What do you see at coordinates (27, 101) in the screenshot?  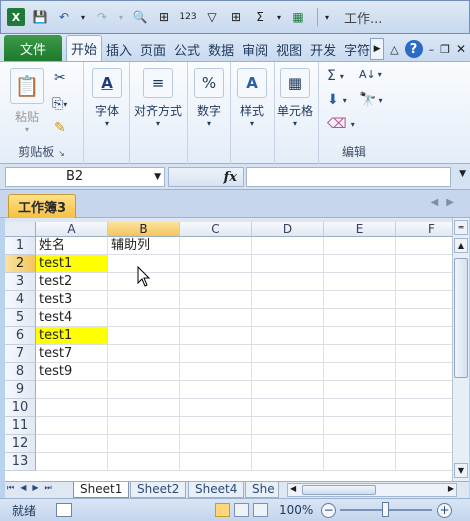 I see `paste-button: 📋 粘贴 ▾` at bounding box center [27, 101].